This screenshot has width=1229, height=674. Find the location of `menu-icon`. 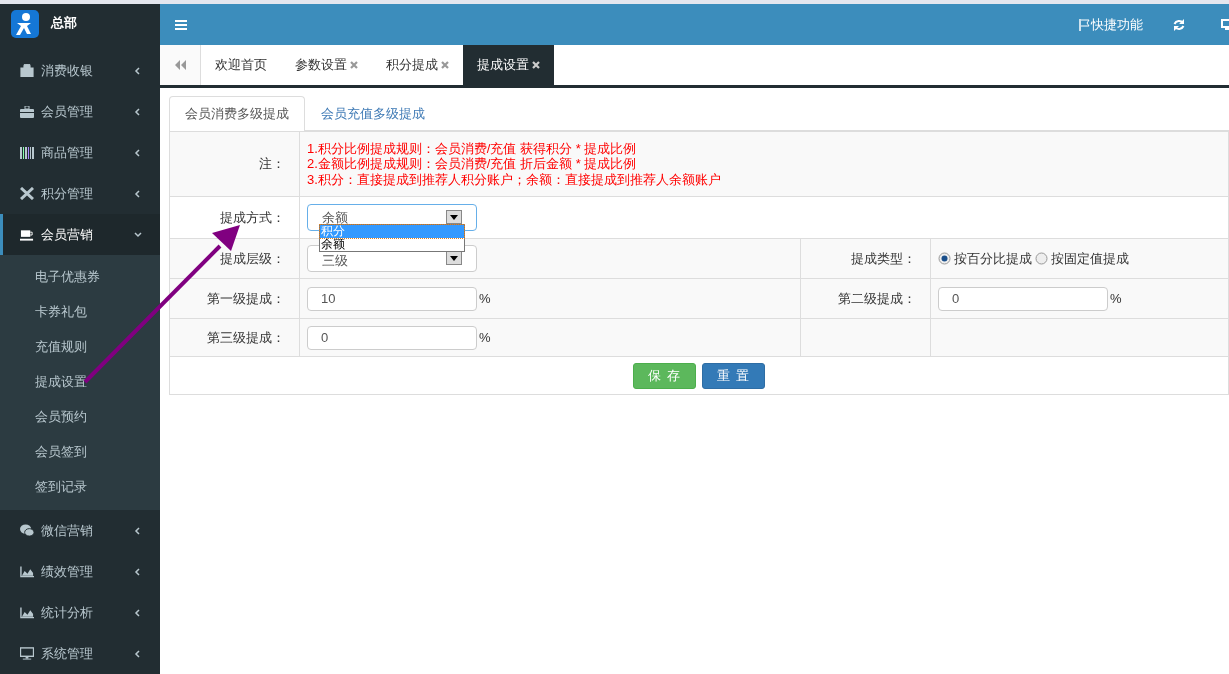

menu-icon is located at coordinates (181, 24).